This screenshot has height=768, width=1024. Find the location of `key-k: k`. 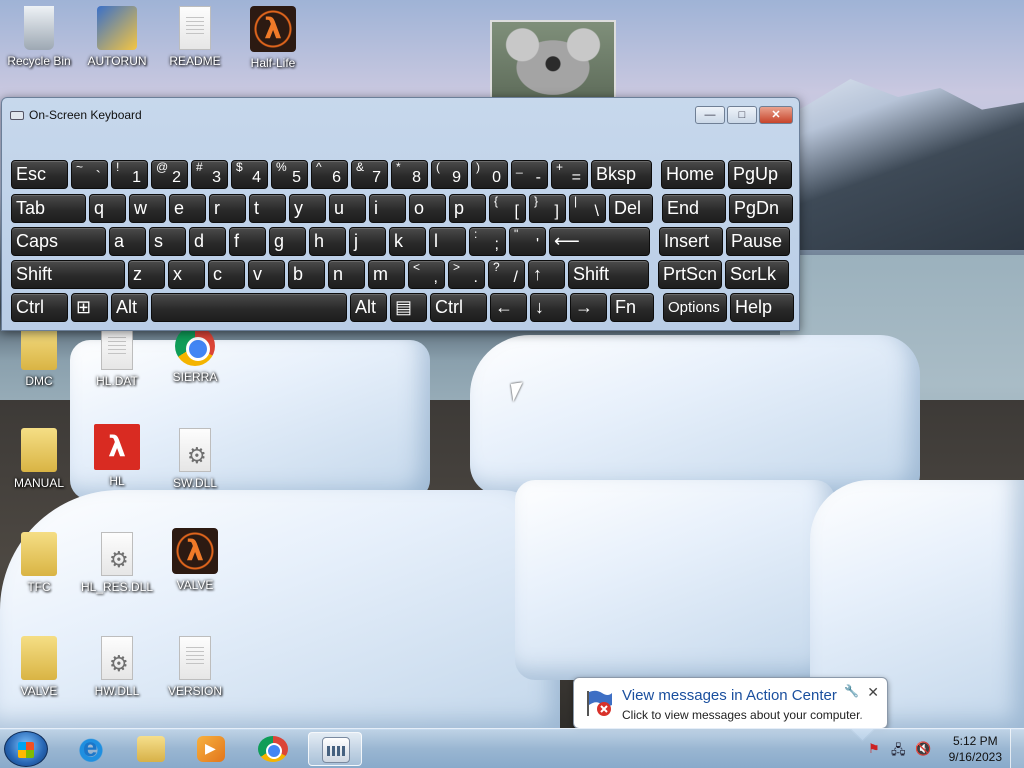

key-k: k is located at coordinates (407, 241).